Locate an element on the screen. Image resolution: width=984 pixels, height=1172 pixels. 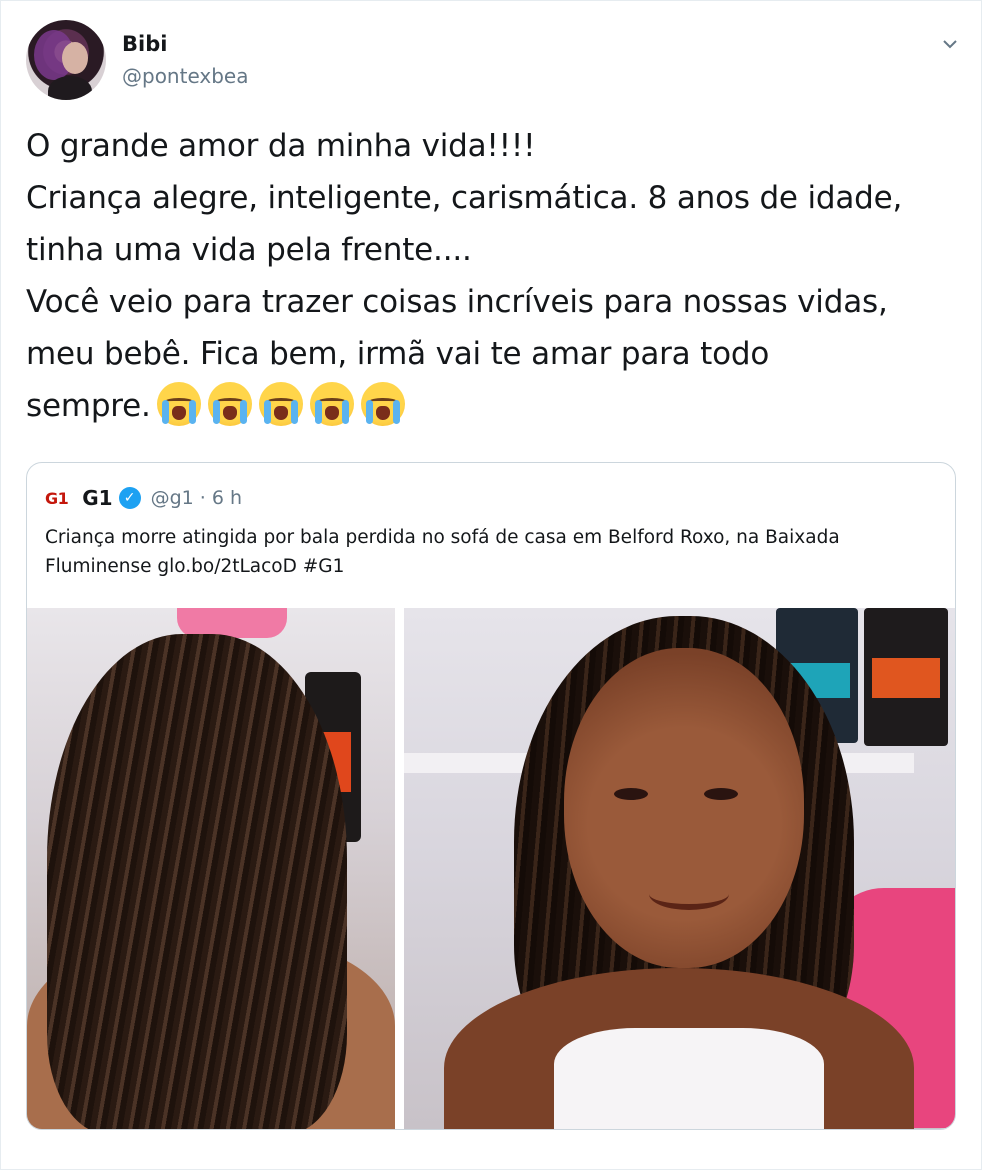
avatar is located at coordinates (66, 60).